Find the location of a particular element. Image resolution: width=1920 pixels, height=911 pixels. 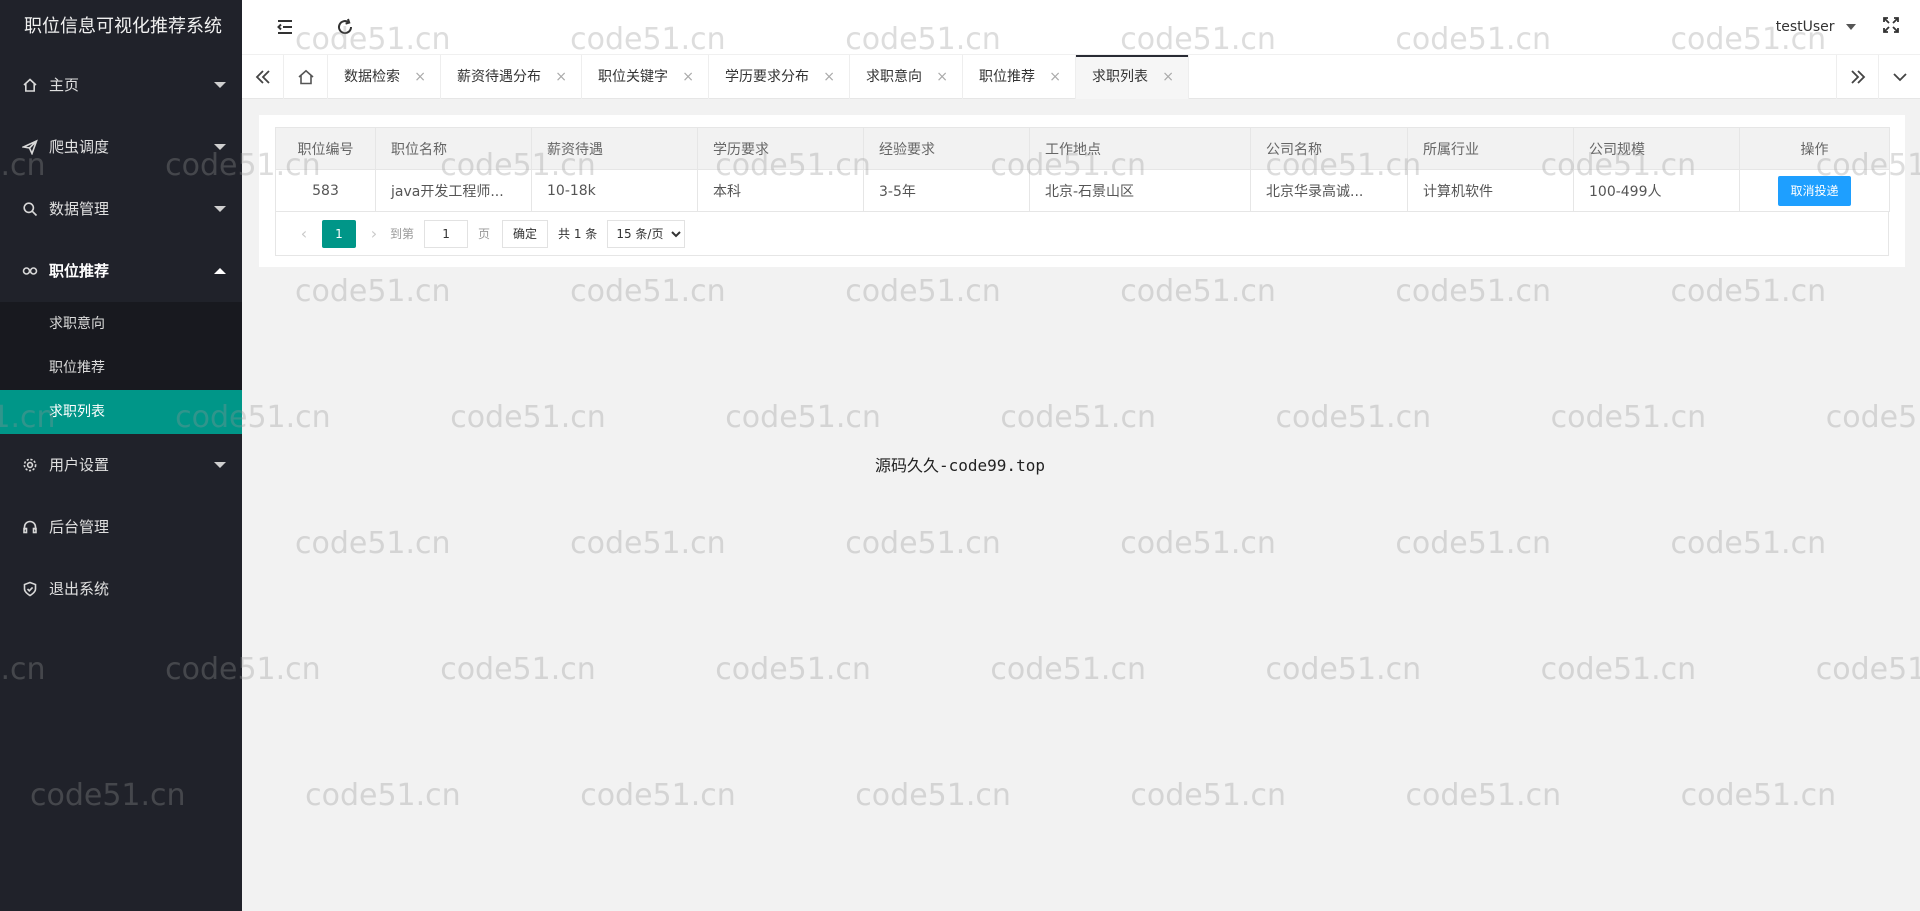

sidebar-item-data: 数据管理 is located at coordinates (121, 209).